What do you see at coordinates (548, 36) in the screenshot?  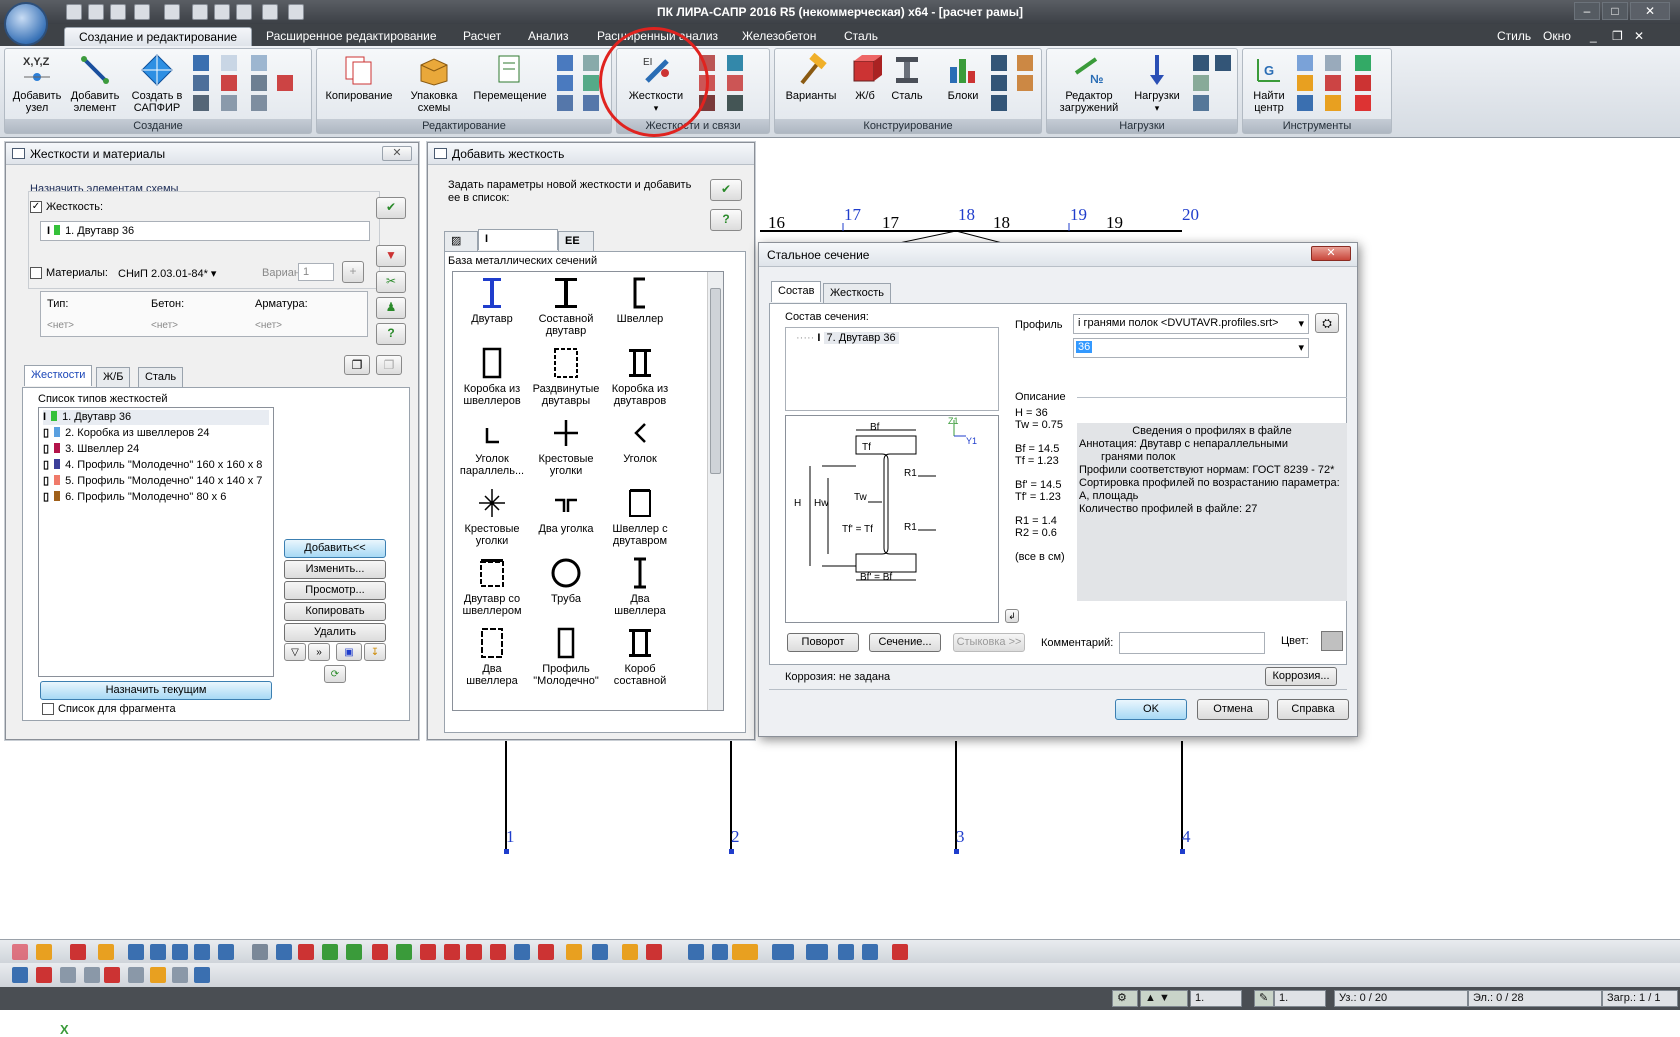 I see `tab-analysis: Анализ` at bounding box center [548, 36].